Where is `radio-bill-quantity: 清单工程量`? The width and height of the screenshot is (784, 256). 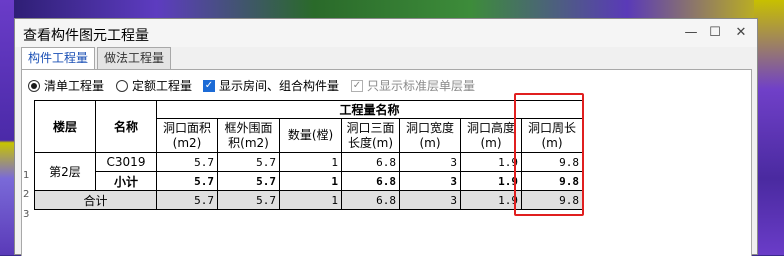
radio-bill-quantity: 清单工程量 is located at coordinates (66, 85).